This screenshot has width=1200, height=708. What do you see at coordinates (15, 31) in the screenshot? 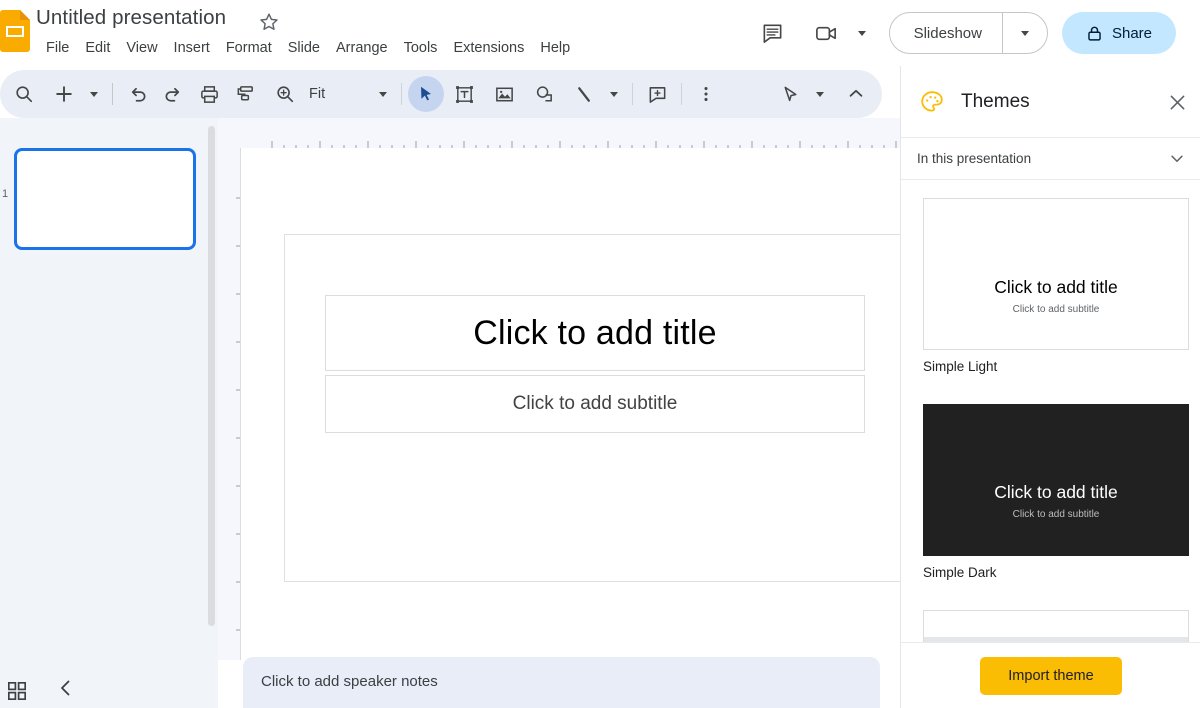
I see `slides-logo-icon` at bounding box center [15, 31].